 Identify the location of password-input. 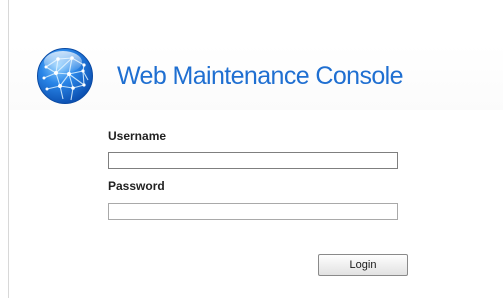
(253, 211).